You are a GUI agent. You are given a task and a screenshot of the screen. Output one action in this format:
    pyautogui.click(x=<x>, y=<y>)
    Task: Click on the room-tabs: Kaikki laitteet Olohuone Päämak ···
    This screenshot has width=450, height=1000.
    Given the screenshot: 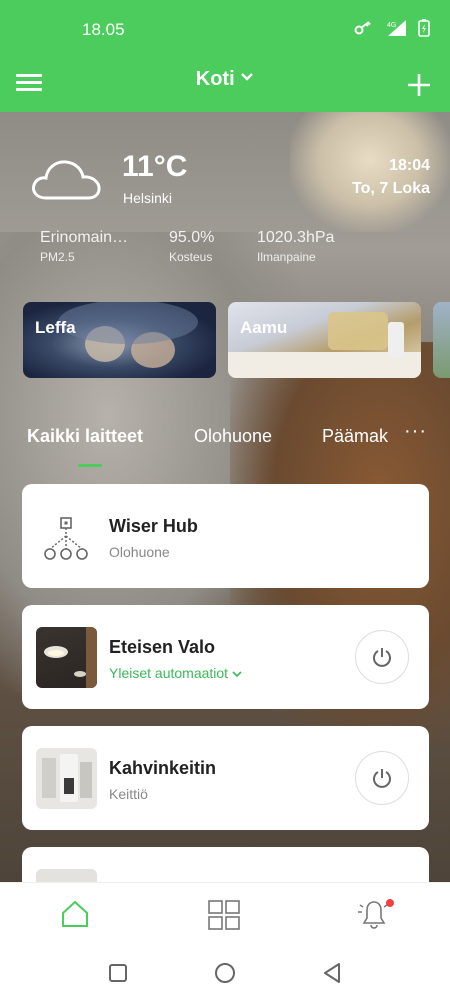 What is the action you would take?
    pyautogui.click(x=225, y=445)
    